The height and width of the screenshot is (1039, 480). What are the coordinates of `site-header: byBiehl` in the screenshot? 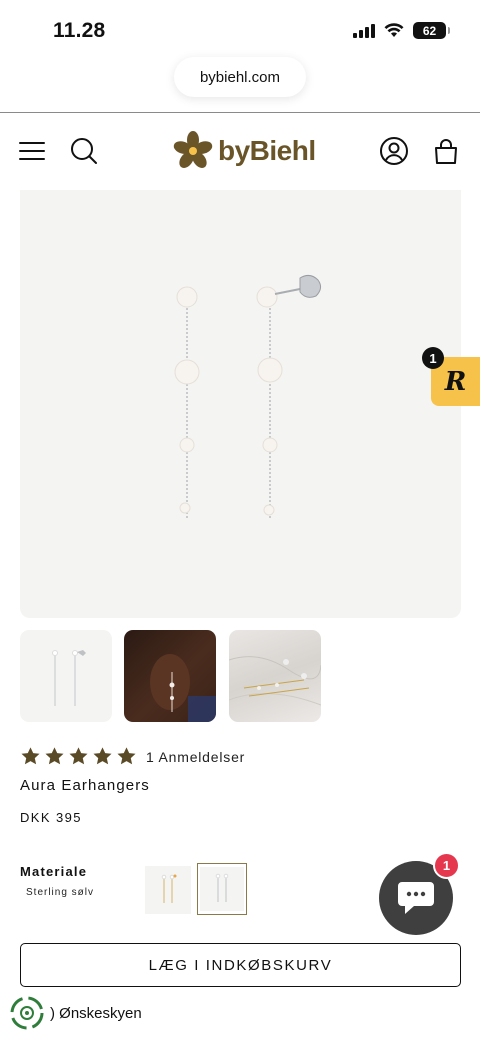 It's located at (240, 151).